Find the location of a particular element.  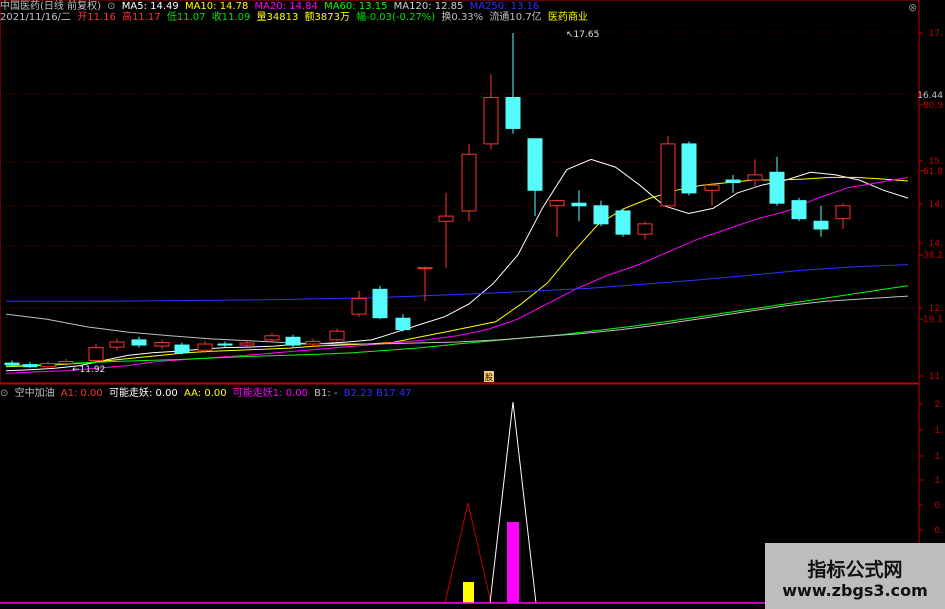

ma120-value: MA120: 12.85 is located at coordinates (428, 6).